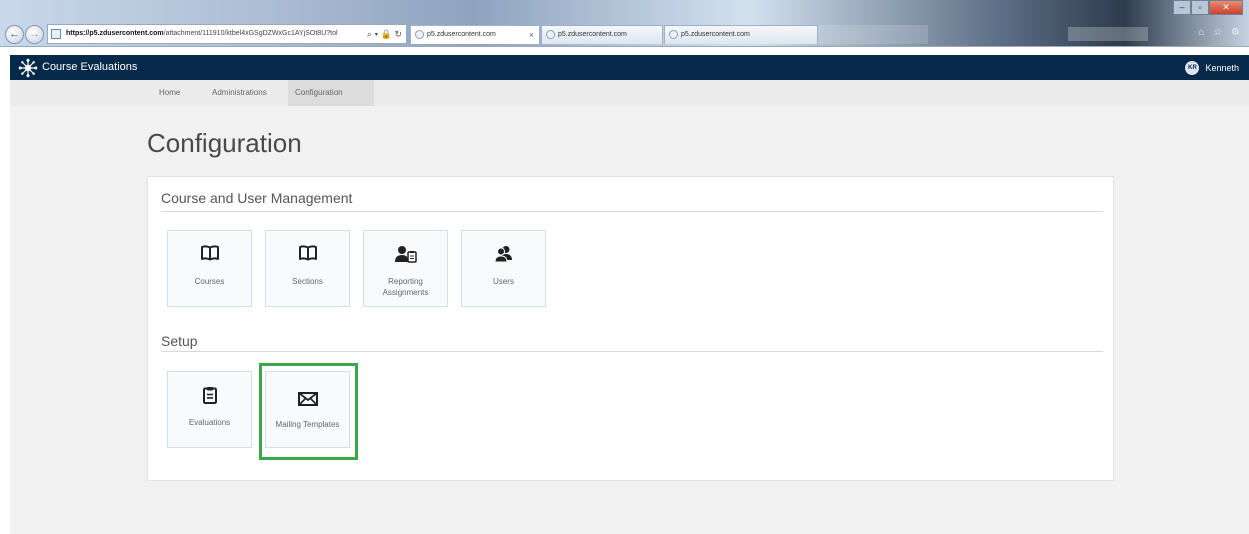  Describe the element at coordinates (209, 422) in the screenshot. I see `tile-label: Evaluations` at that location.